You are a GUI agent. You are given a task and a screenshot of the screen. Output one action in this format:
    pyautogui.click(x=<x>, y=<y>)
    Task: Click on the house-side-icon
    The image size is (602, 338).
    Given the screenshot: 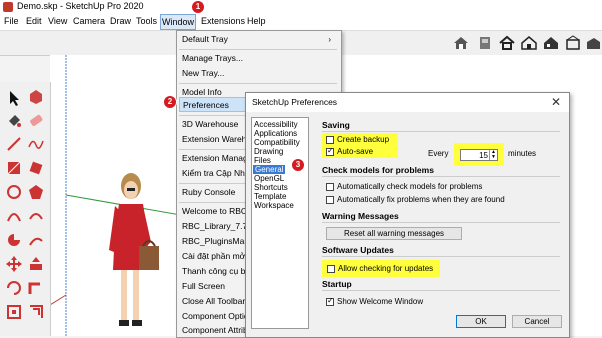 What is the action you would take?
    pyautogui.click(x=551, y=43)
    